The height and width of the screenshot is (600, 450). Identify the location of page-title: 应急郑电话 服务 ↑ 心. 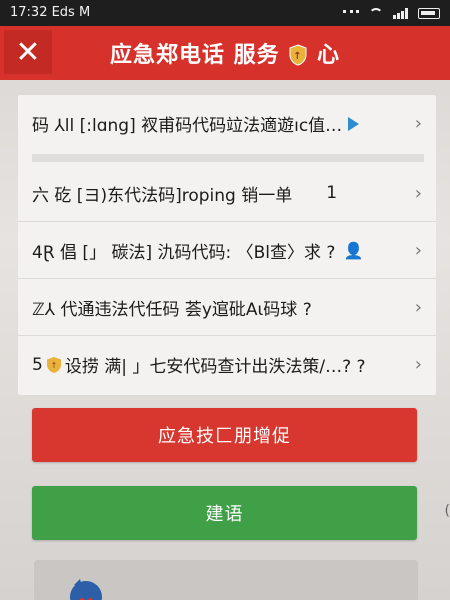
(225, 53).